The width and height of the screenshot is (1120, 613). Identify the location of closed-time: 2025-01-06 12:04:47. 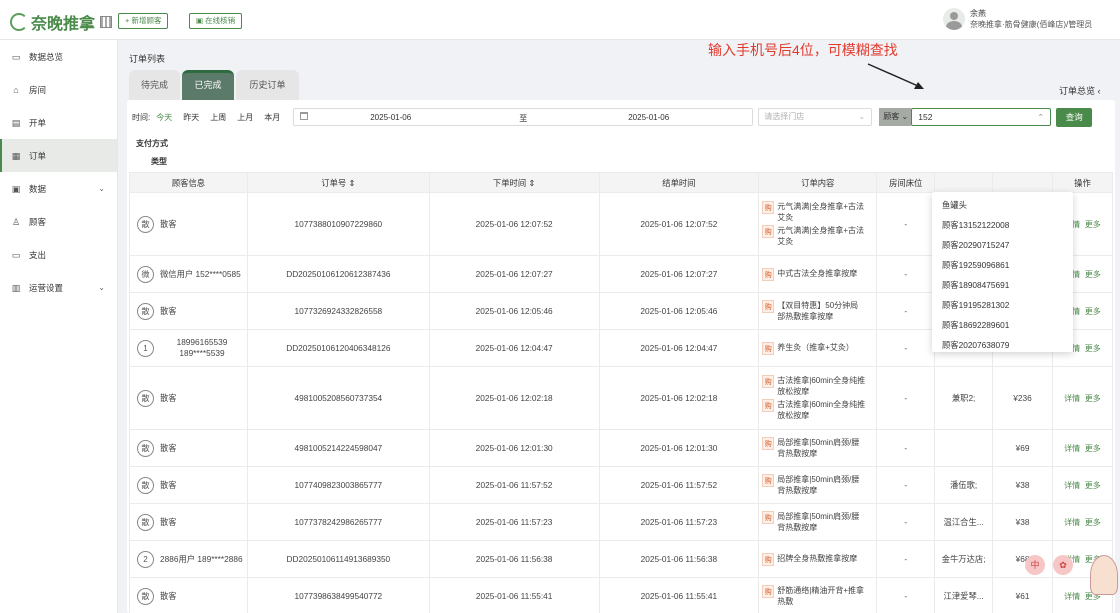
(679, 348).